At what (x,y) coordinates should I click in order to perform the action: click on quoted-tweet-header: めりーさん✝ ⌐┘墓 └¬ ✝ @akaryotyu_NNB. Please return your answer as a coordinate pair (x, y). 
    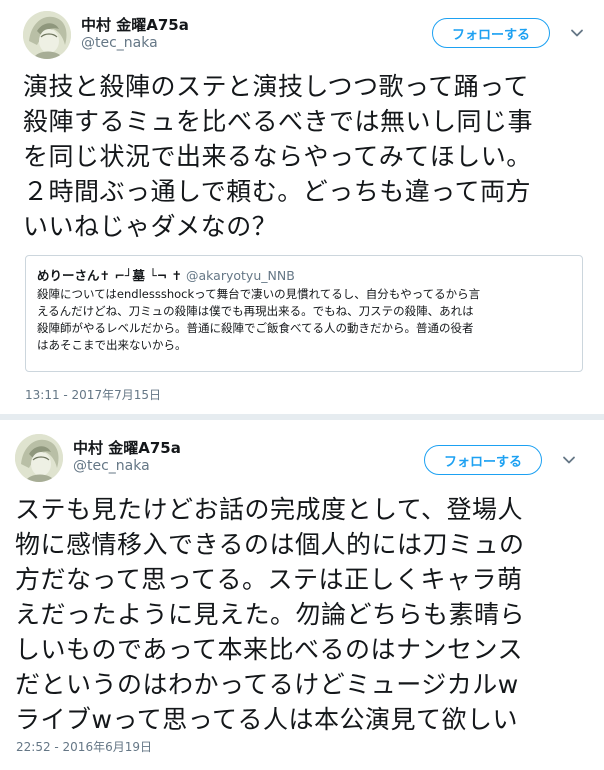
    Looking at the image, I should click on (166, 274).